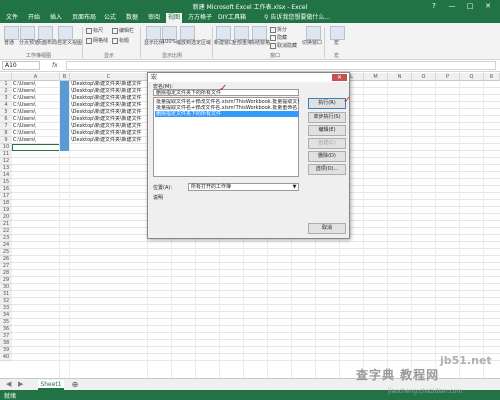  I want to click on run-button: 执行(R), so click(327, 103).